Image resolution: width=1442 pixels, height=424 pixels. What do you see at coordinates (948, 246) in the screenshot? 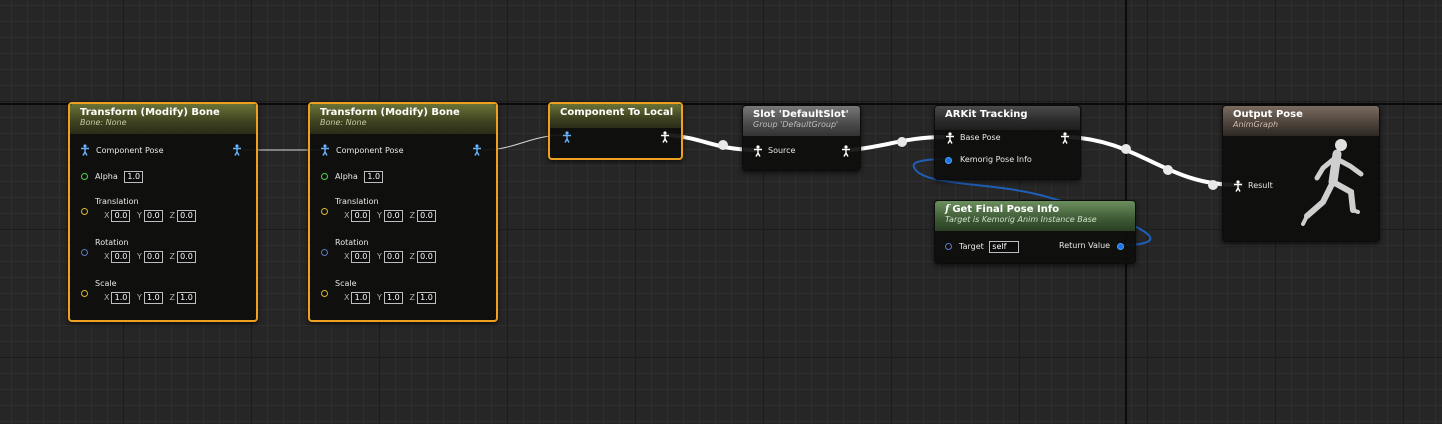
I see `target-pin` at bounding box center [948, 246].